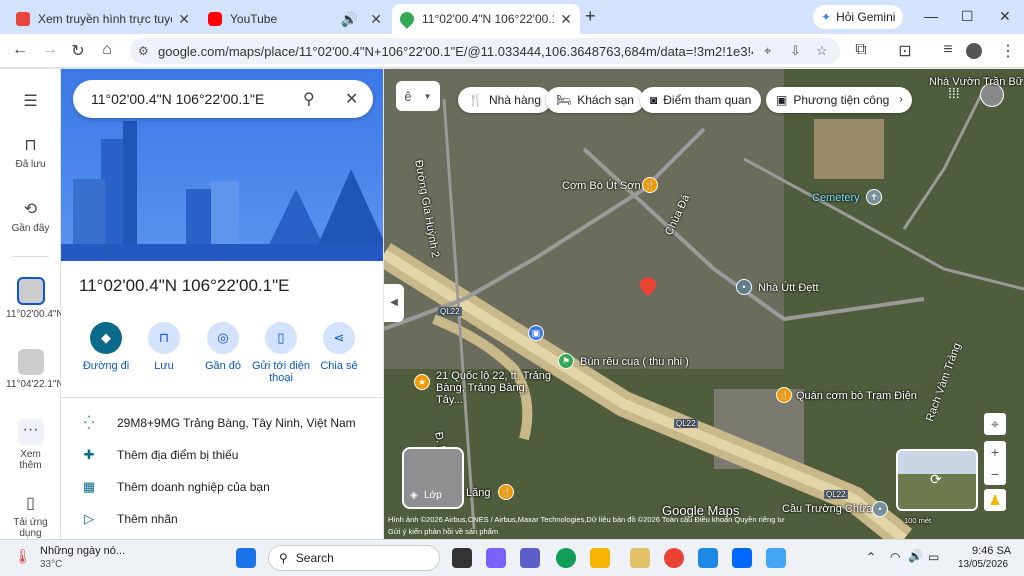 Image resolution: width=1024 pixels, height=576 pixels. What do you see at coordinates (30, 152) in the screenshot?
I see `saved-button: ⊓ Đã lưu` at bounding box center [30, 152].